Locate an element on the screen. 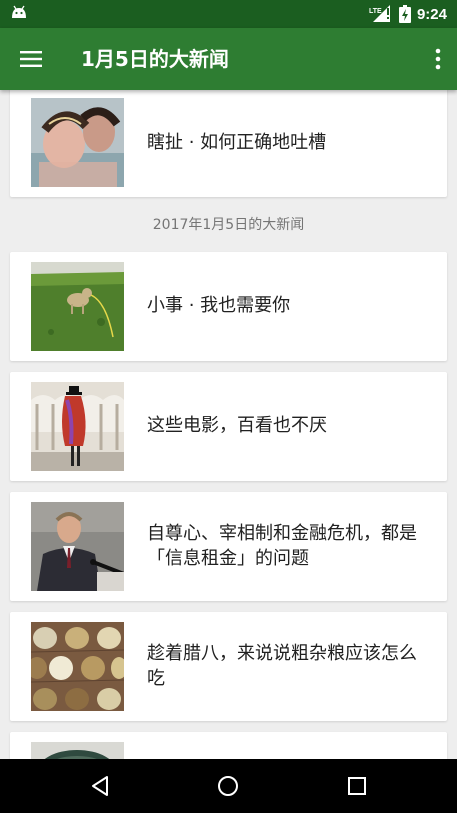 The width and height of the screenshot is (457, 813). news-title: 这些电影，百看也不厌 is located at coordinates (237, 426).